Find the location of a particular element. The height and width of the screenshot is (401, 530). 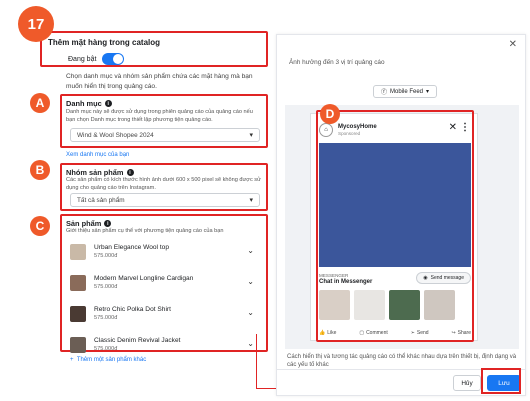

product-group-value: Tất cả sản phẩm is located at coordinates (101, 200).